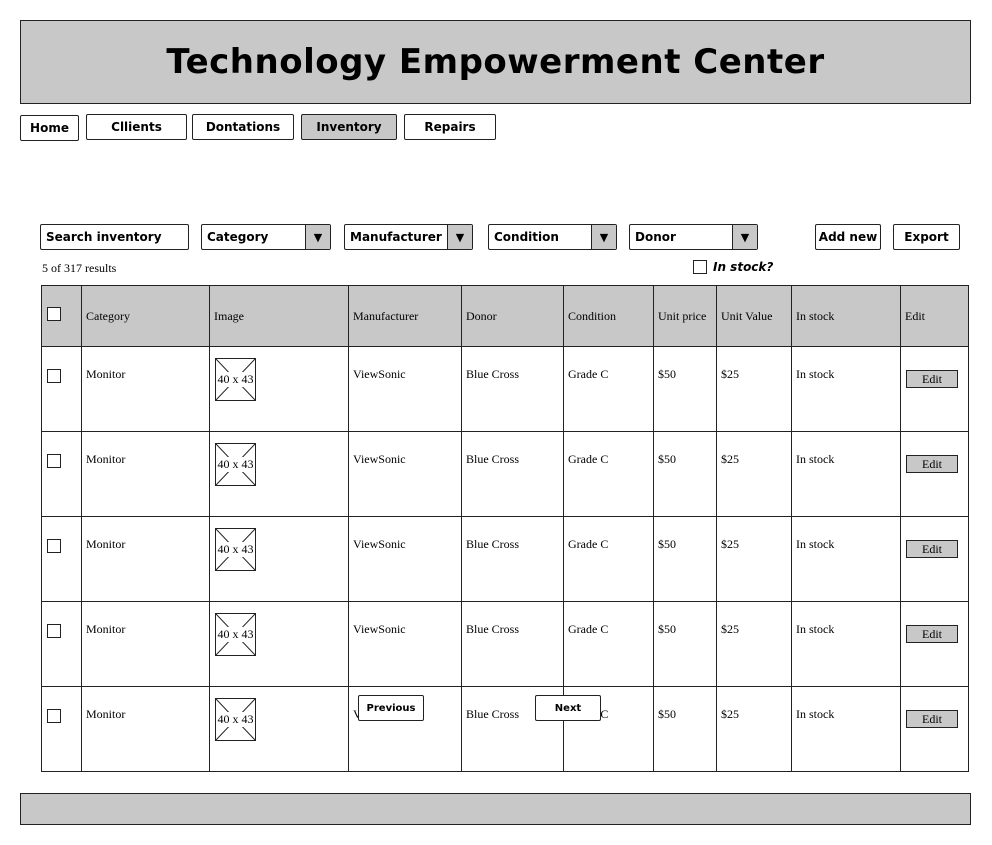 Image resolution: width=992 pixels, height=845 pixels. I want to click on column-header-manufacturer: Manufacturer, so click(405, 316).